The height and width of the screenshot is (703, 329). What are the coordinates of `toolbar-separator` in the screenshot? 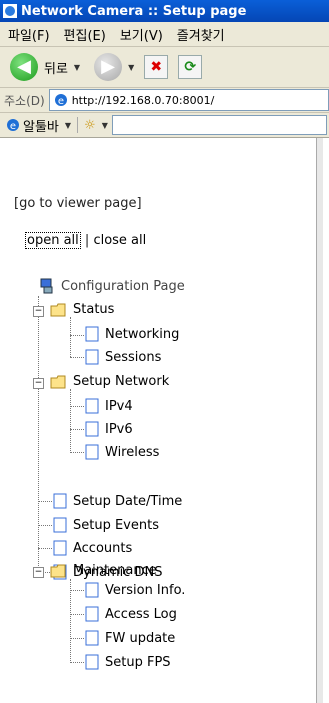 It's located at (78, 125).